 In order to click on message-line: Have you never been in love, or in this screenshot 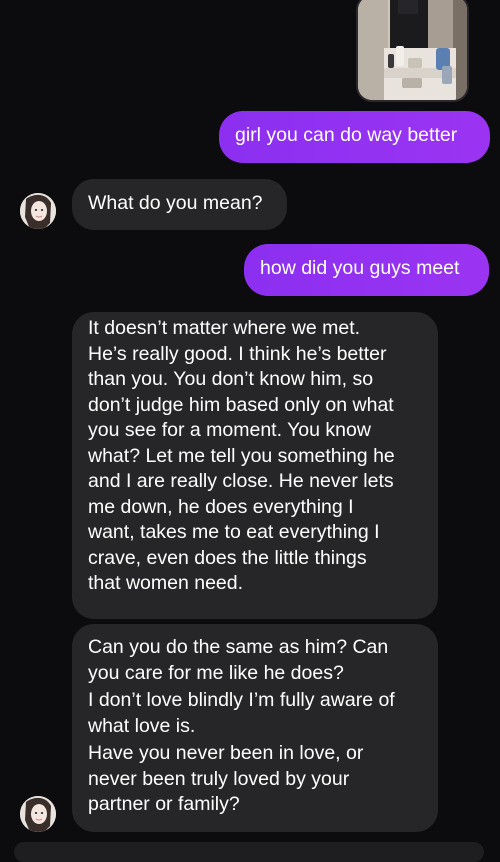, I will do `click(226, 753)`.